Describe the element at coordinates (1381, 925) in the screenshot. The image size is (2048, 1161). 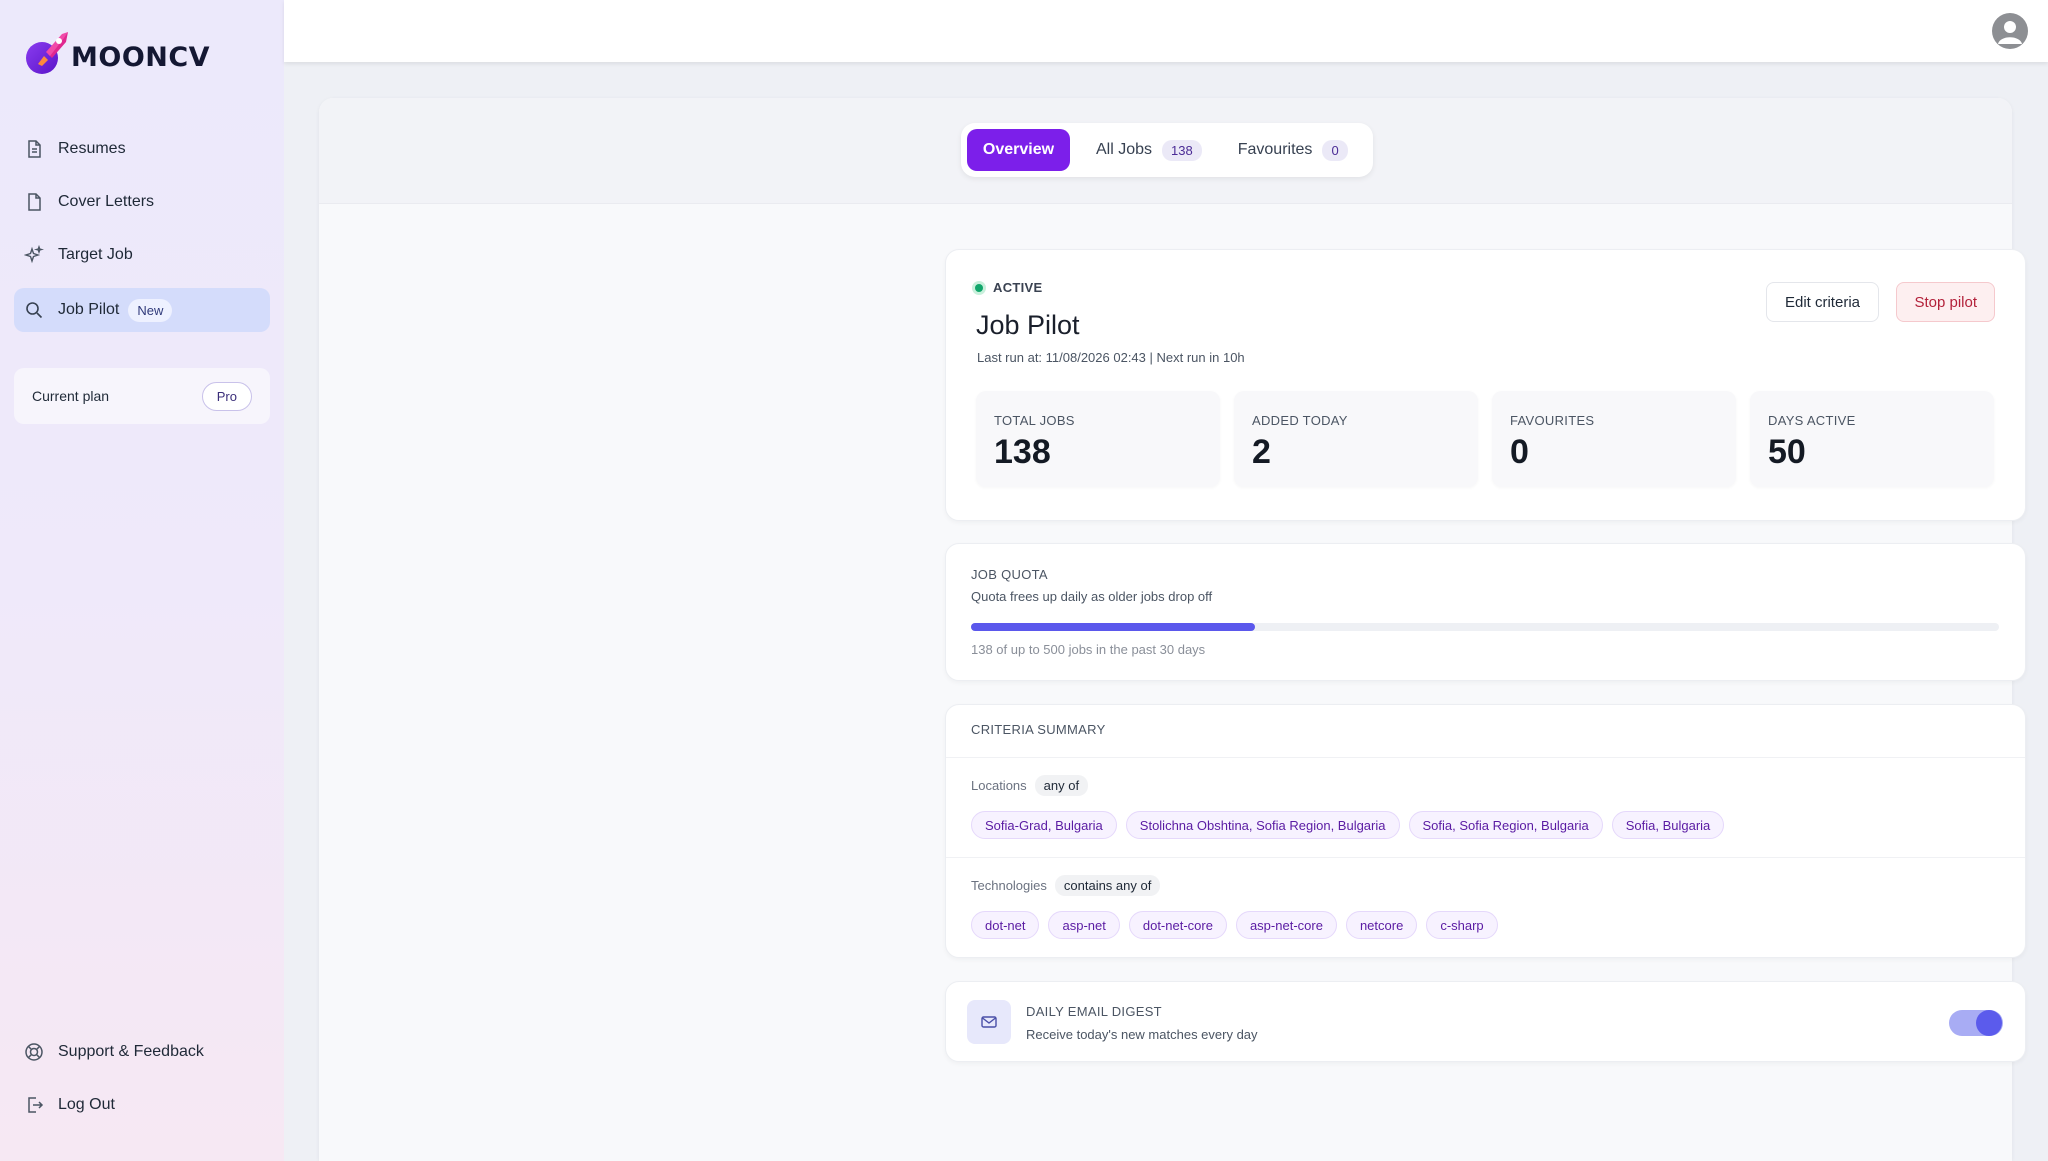
I see `technology-chip: netcore` at that location.